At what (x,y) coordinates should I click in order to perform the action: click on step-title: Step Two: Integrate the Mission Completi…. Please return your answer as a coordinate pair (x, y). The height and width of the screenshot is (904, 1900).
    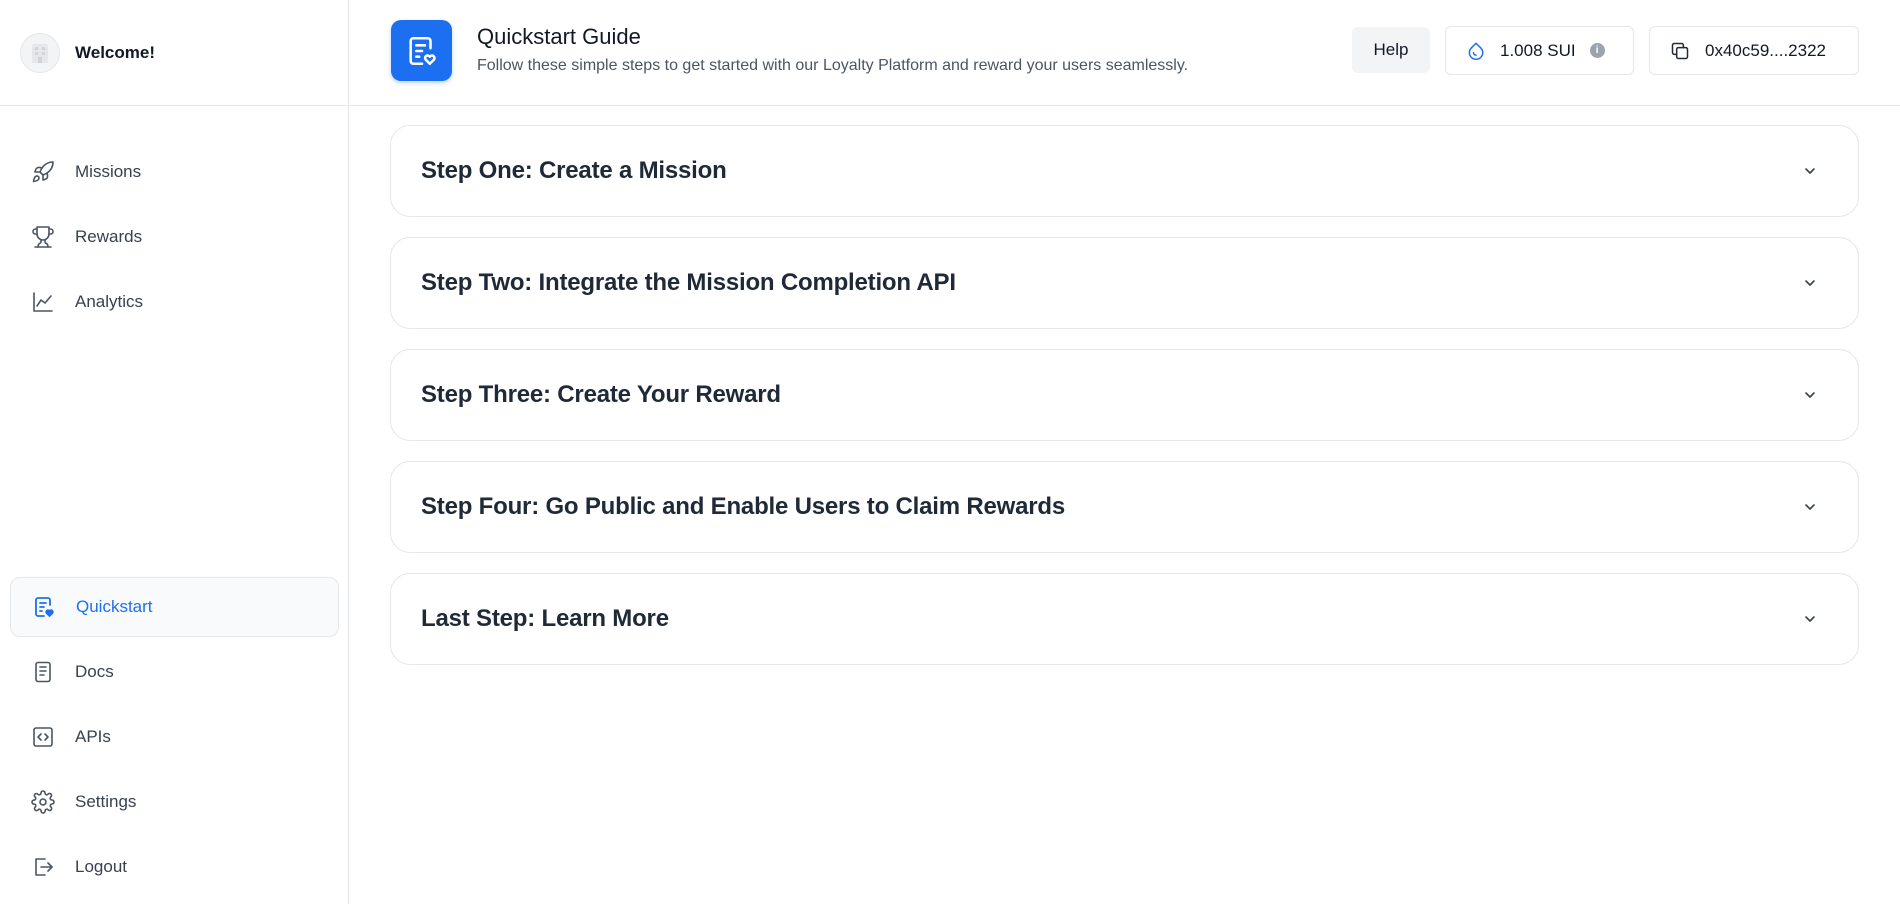
    Looking at the image, I should click on (688, 282).